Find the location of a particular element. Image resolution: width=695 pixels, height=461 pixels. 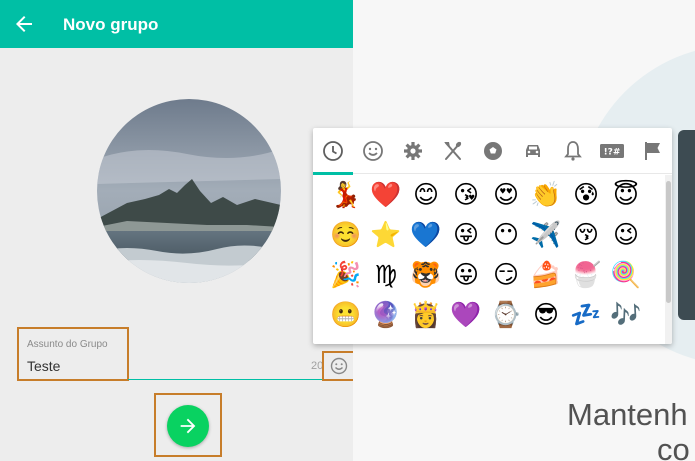

welcome-heading: Mantenh is located at coordinates (627, 414).